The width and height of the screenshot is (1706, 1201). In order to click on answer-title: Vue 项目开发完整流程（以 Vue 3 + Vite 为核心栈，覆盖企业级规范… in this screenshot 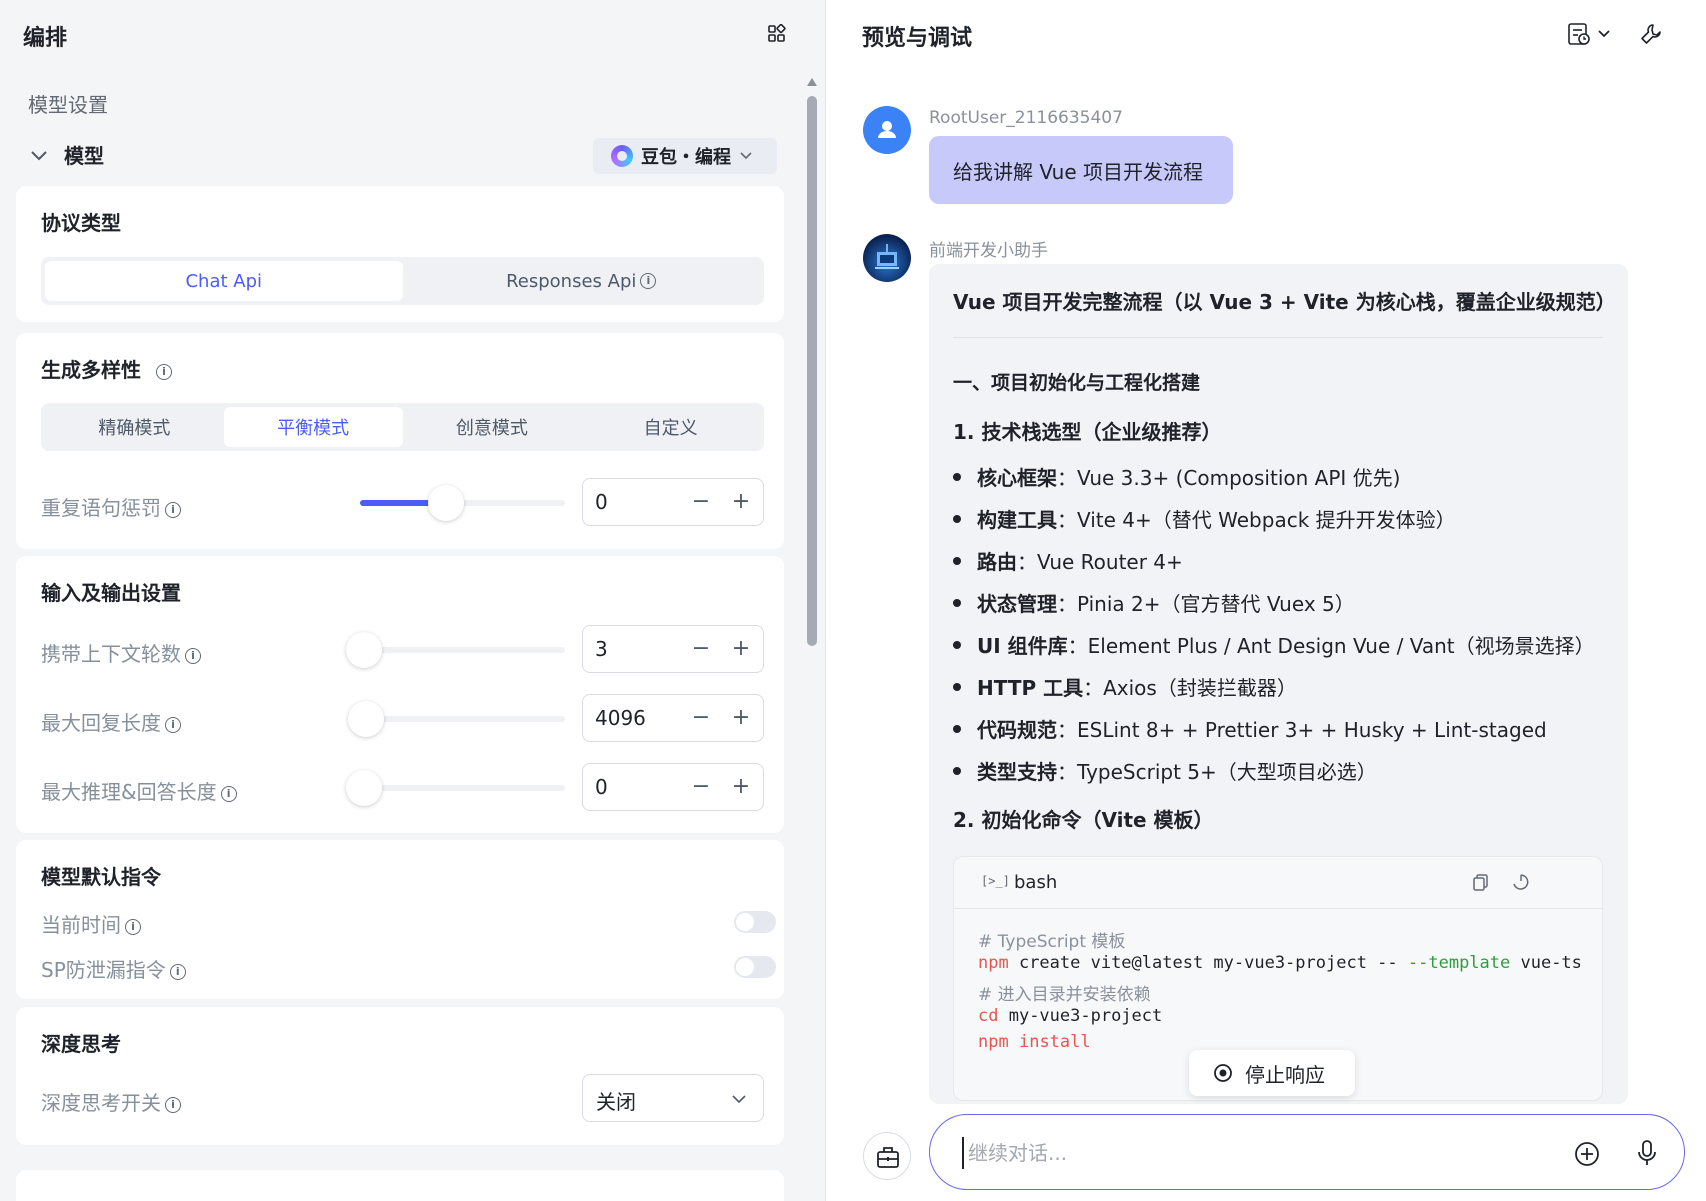, I will do `click(1284, 302)`.